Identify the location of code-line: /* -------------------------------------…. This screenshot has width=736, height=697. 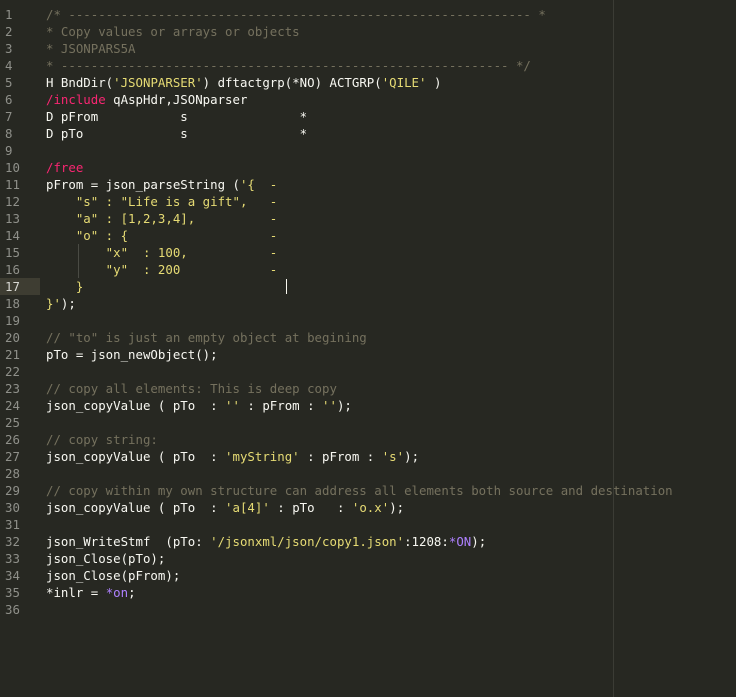
(391, 14).